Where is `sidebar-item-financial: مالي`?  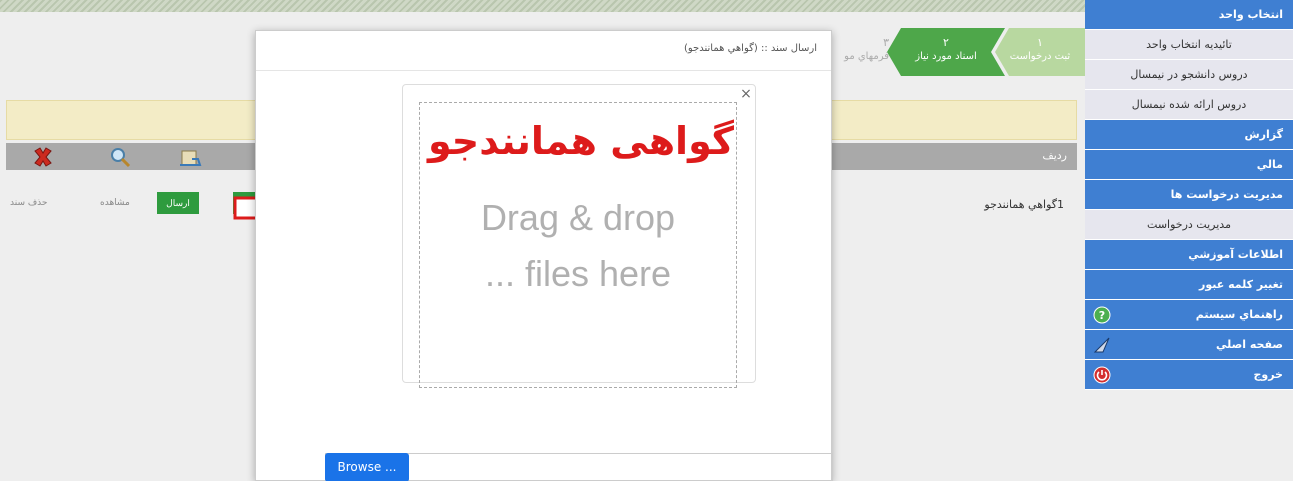
sidebar-item-financial: مالي is located at coordinates (1189, 165).